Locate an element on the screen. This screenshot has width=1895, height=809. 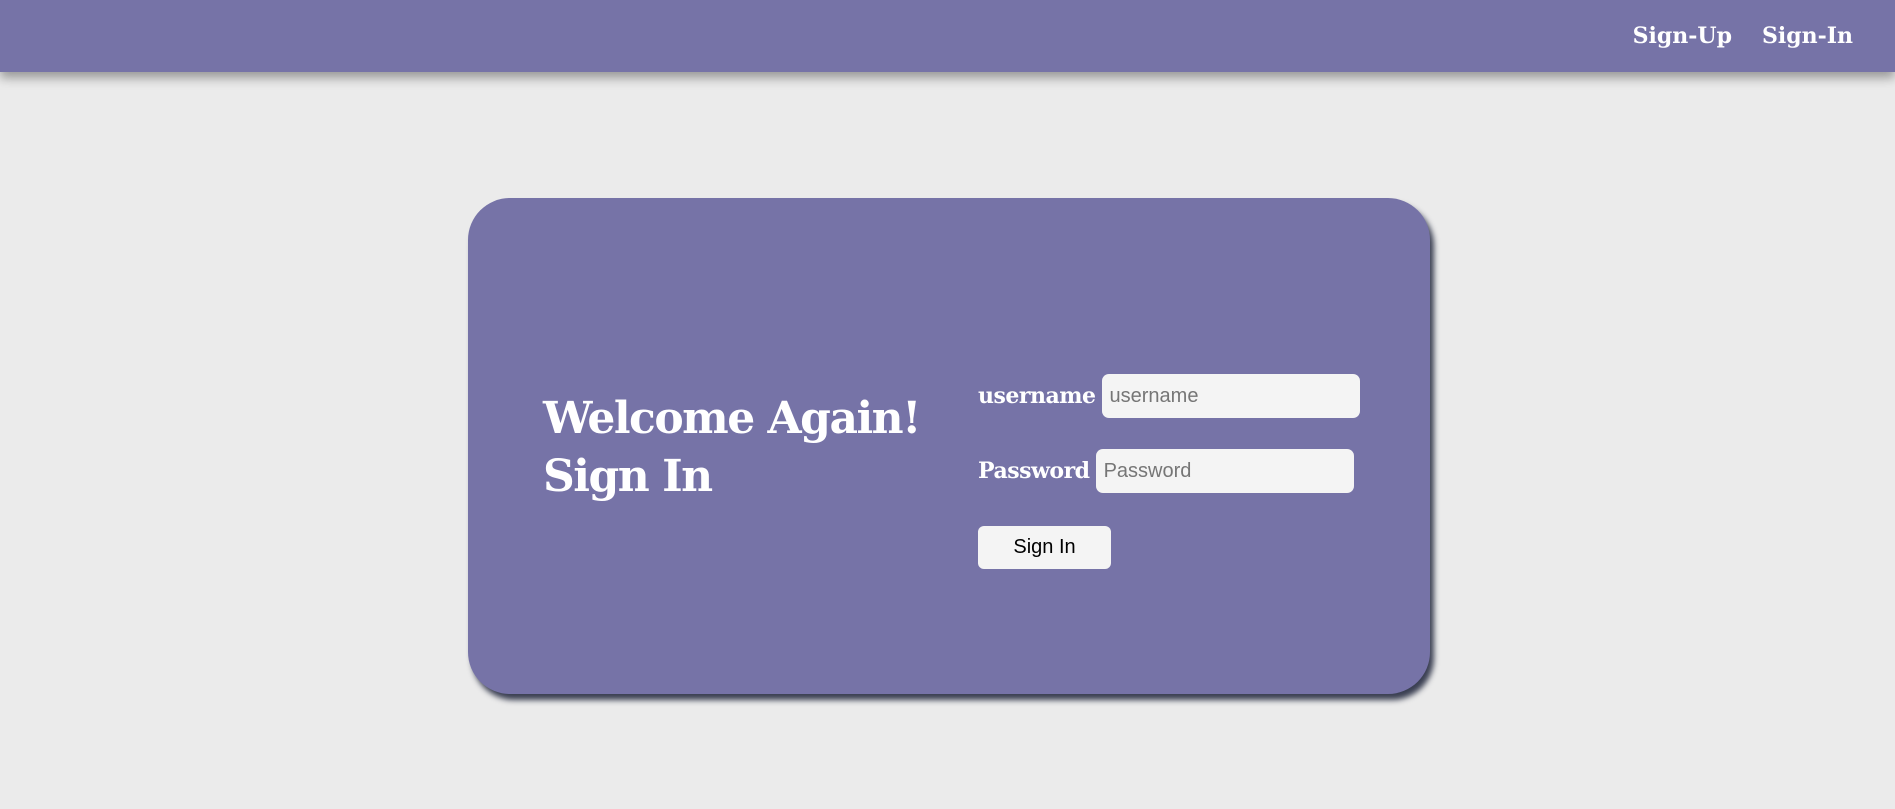
sign-in-form: username Password Sign In is located at coordinates (1169, 471).